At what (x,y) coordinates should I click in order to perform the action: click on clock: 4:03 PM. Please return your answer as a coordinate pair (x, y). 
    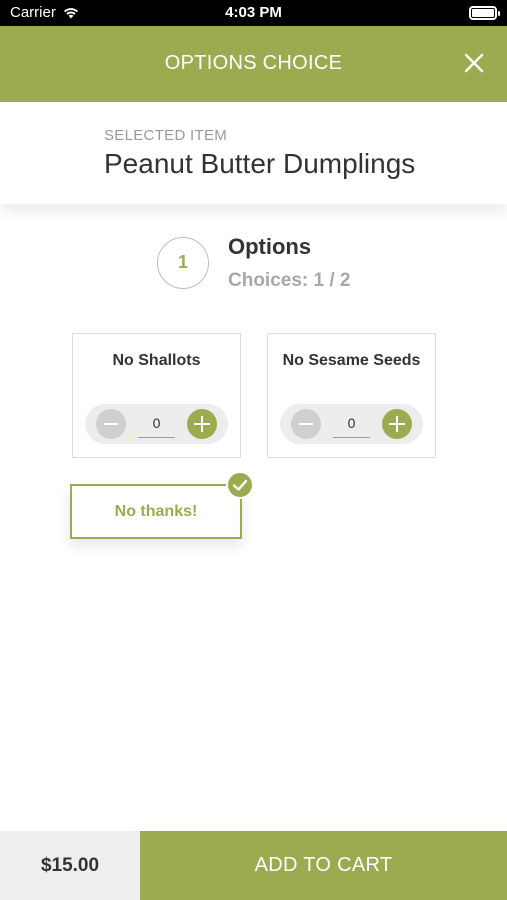
    Looking at the image, I should click on (253, 12).